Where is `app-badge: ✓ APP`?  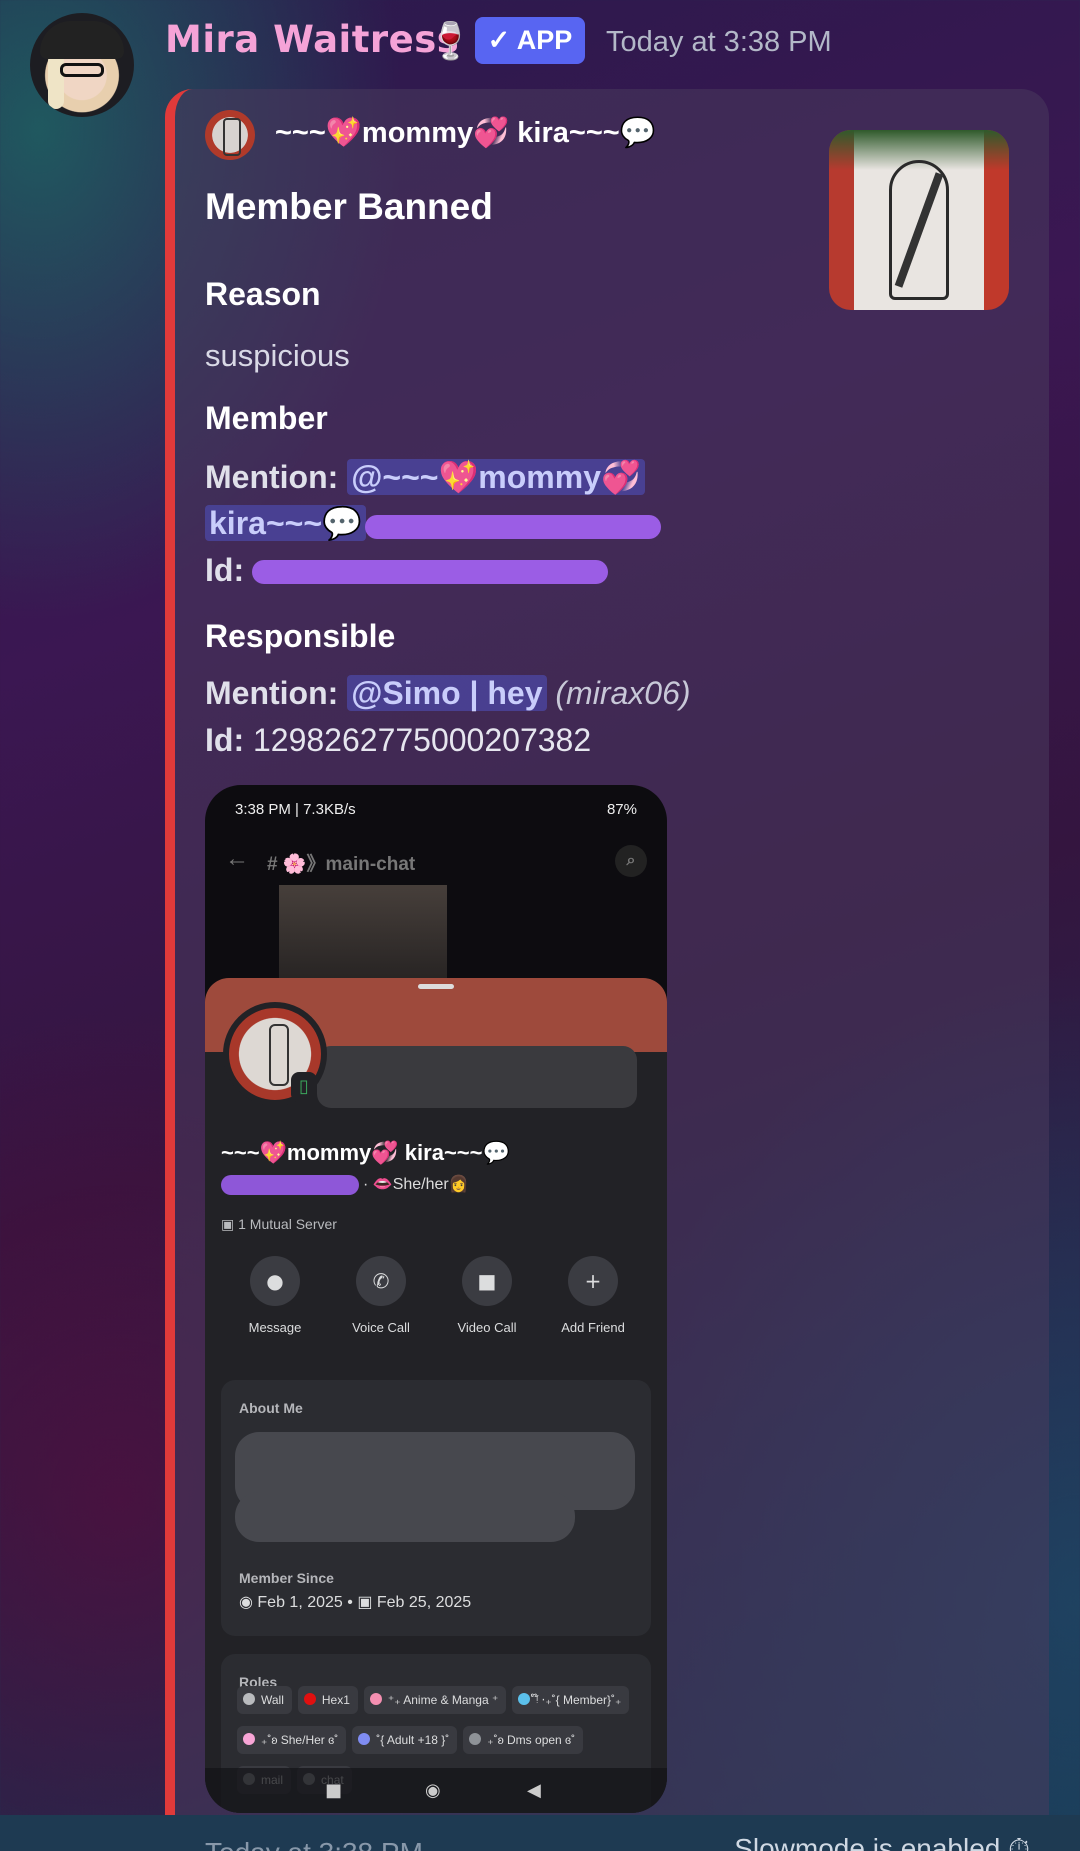 app-badge: ✓ APP is located at coordinates (530, 40).